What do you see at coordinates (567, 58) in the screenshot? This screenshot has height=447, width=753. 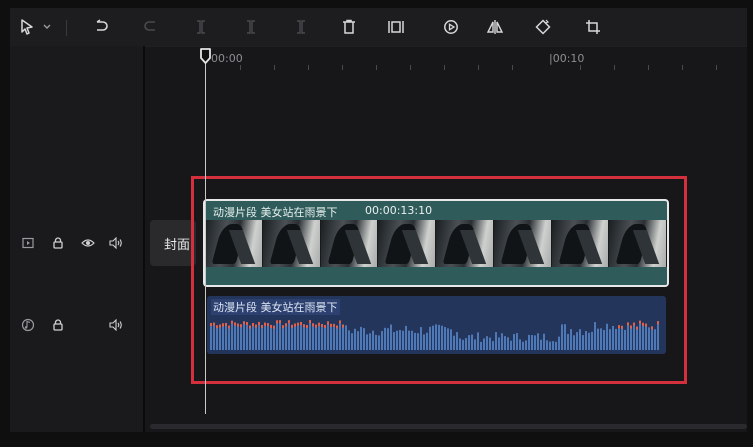 I see `ruler-label-10s: |00:10` at bounding box center [567, 58].